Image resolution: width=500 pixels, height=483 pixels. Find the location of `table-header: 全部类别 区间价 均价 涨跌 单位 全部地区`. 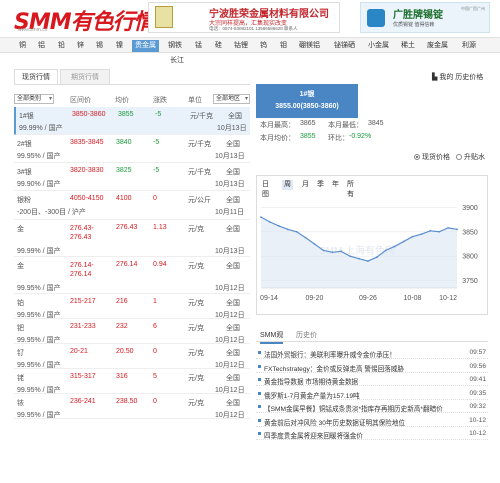

table-header: 全部类别 区间价 均价 涨跌 单位 全部地区 is located at coordinates (132, 99).